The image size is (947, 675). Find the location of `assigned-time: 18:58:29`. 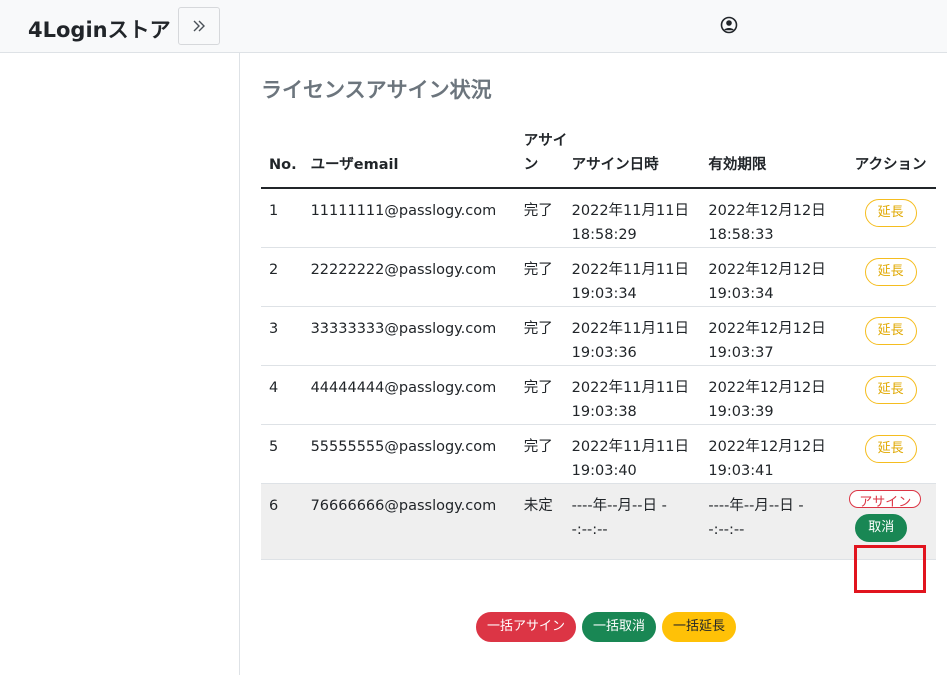

assigned-time: 18:58:29 is located at coordinates (604, 235).